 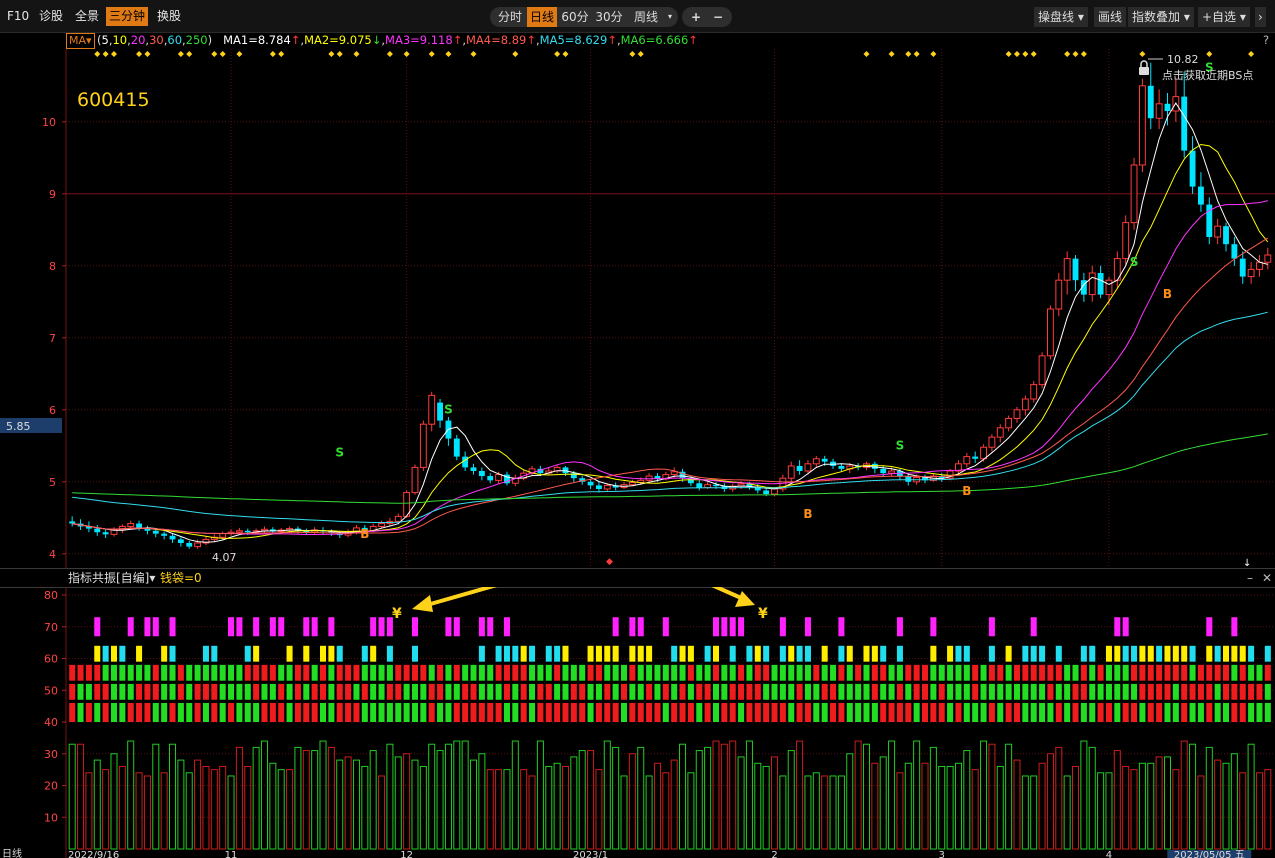 I want to click on tab-weekly: 周线, so click(x=646, y=17).